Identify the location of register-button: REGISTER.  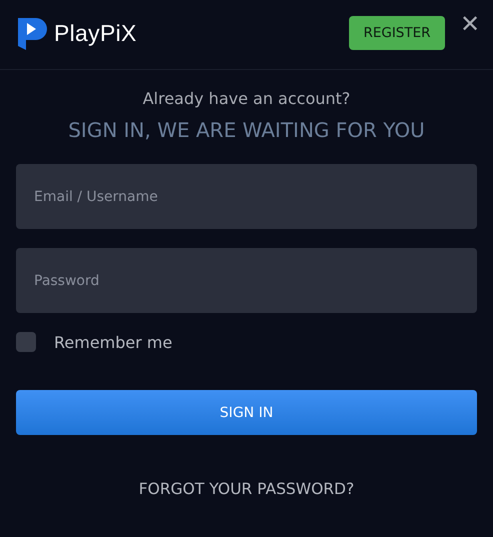
(397, 33).